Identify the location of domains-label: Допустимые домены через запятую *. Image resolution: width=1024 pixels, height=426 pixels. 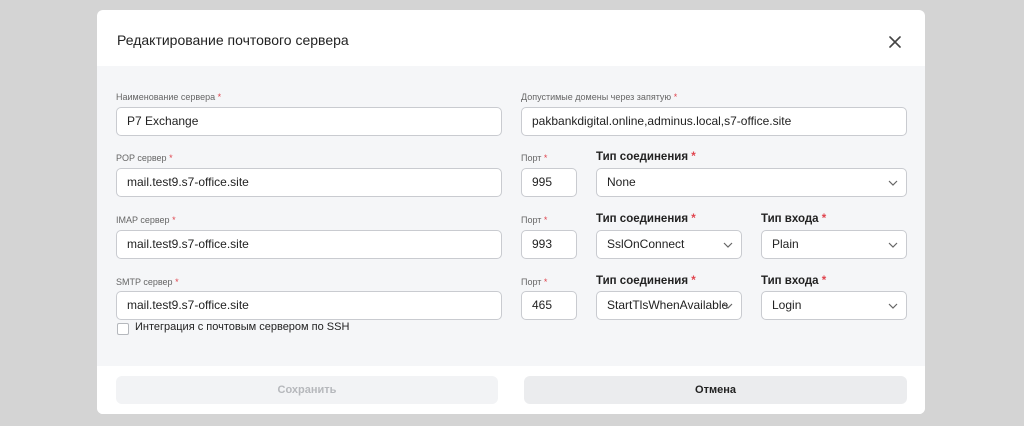
(599, 97).